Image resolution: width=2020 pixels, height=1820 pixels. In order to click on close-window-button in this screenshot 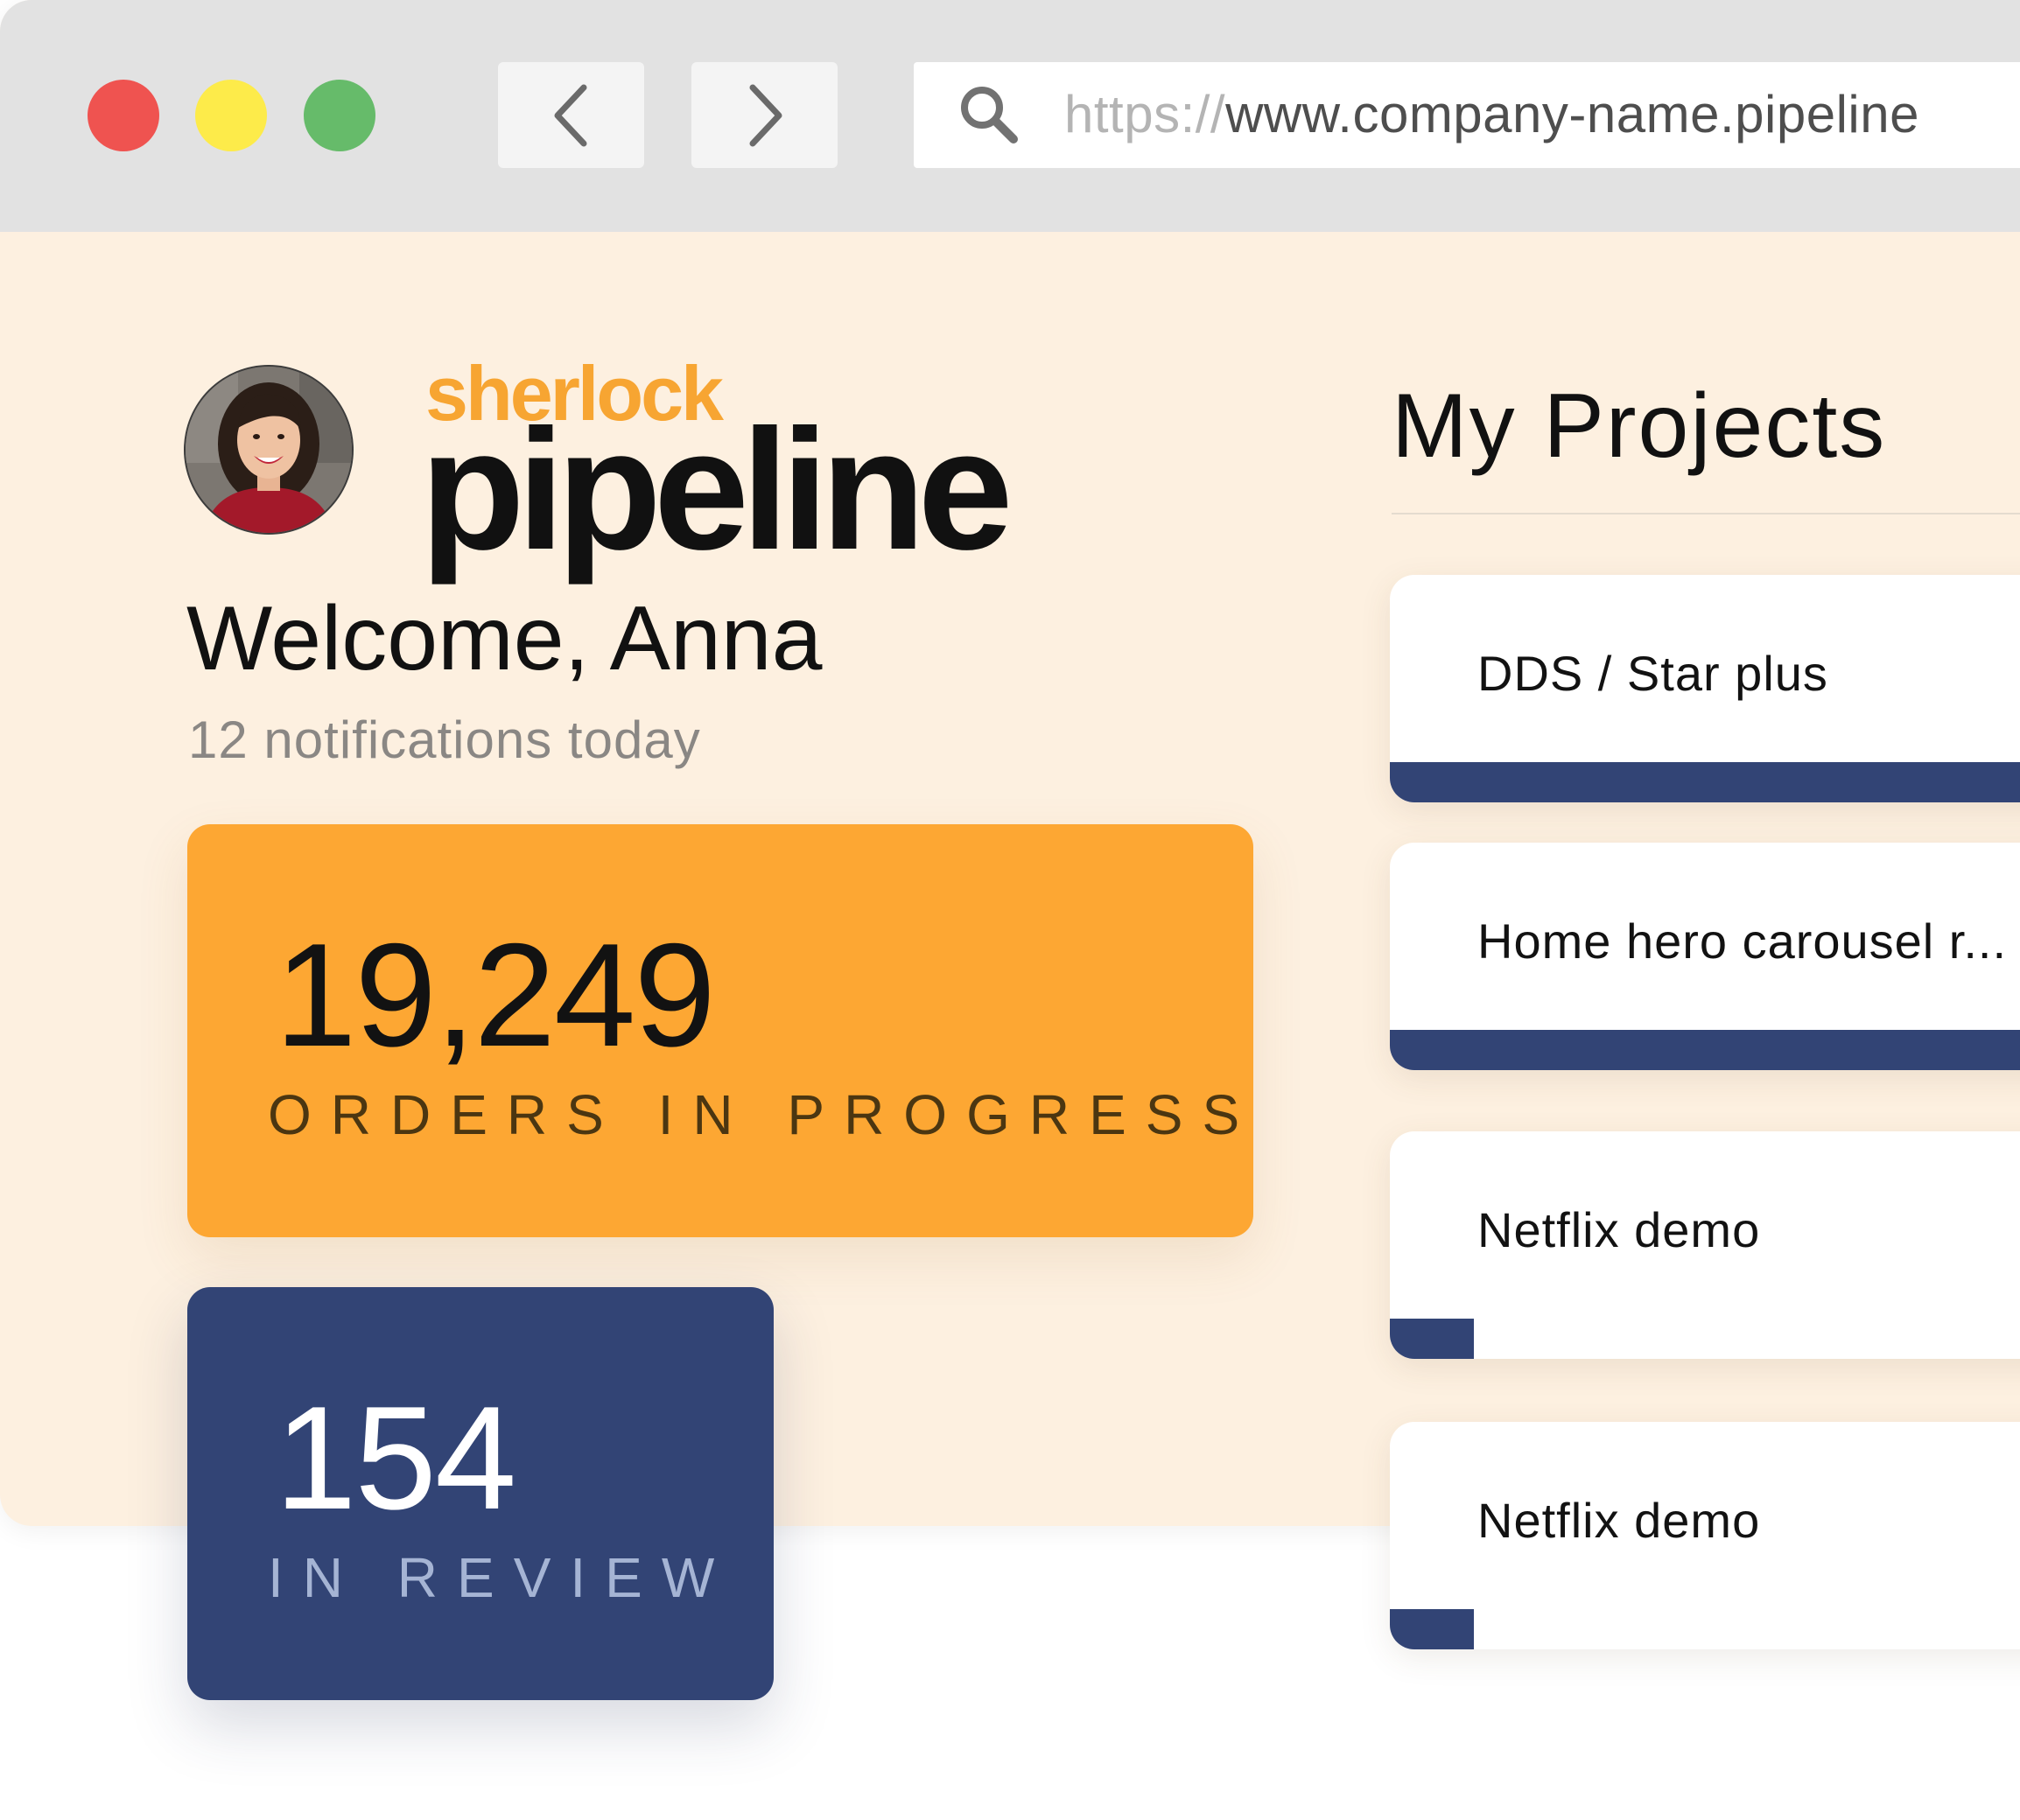, I will do `click(123, 115)`.